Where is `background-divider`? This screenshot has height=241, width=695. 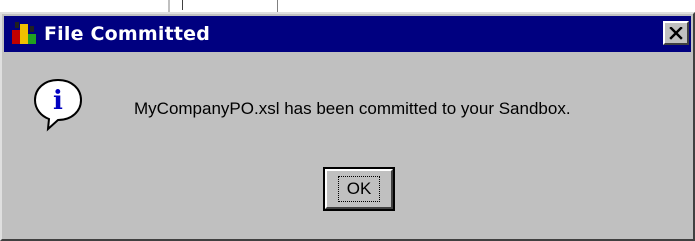
background-divider is located at coordinates (182, 5).